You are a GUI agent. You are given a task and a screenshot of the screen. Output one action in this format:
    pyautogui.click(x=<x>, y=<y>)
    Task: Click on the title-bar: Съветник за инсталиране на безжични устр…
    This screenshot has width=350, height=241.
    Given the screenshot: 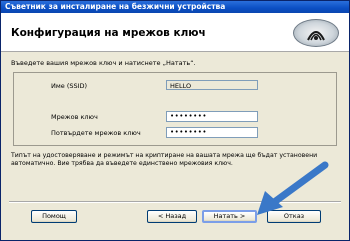 What is the action you would take?
    pyautogui.click(x=175, y=7)
    